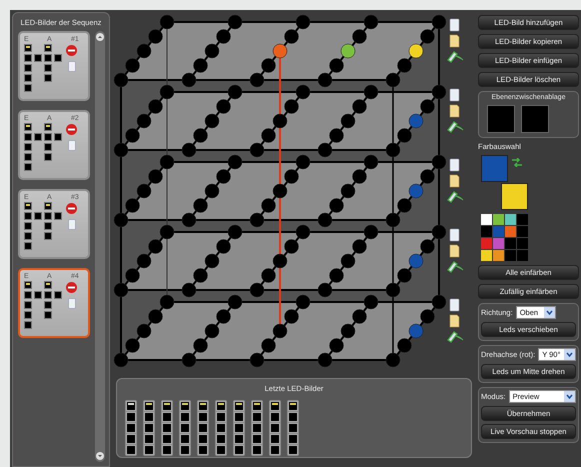 The width and height of the screenshot is (581, 467). I want to click on primary-color-swatch, so click(494, 168).